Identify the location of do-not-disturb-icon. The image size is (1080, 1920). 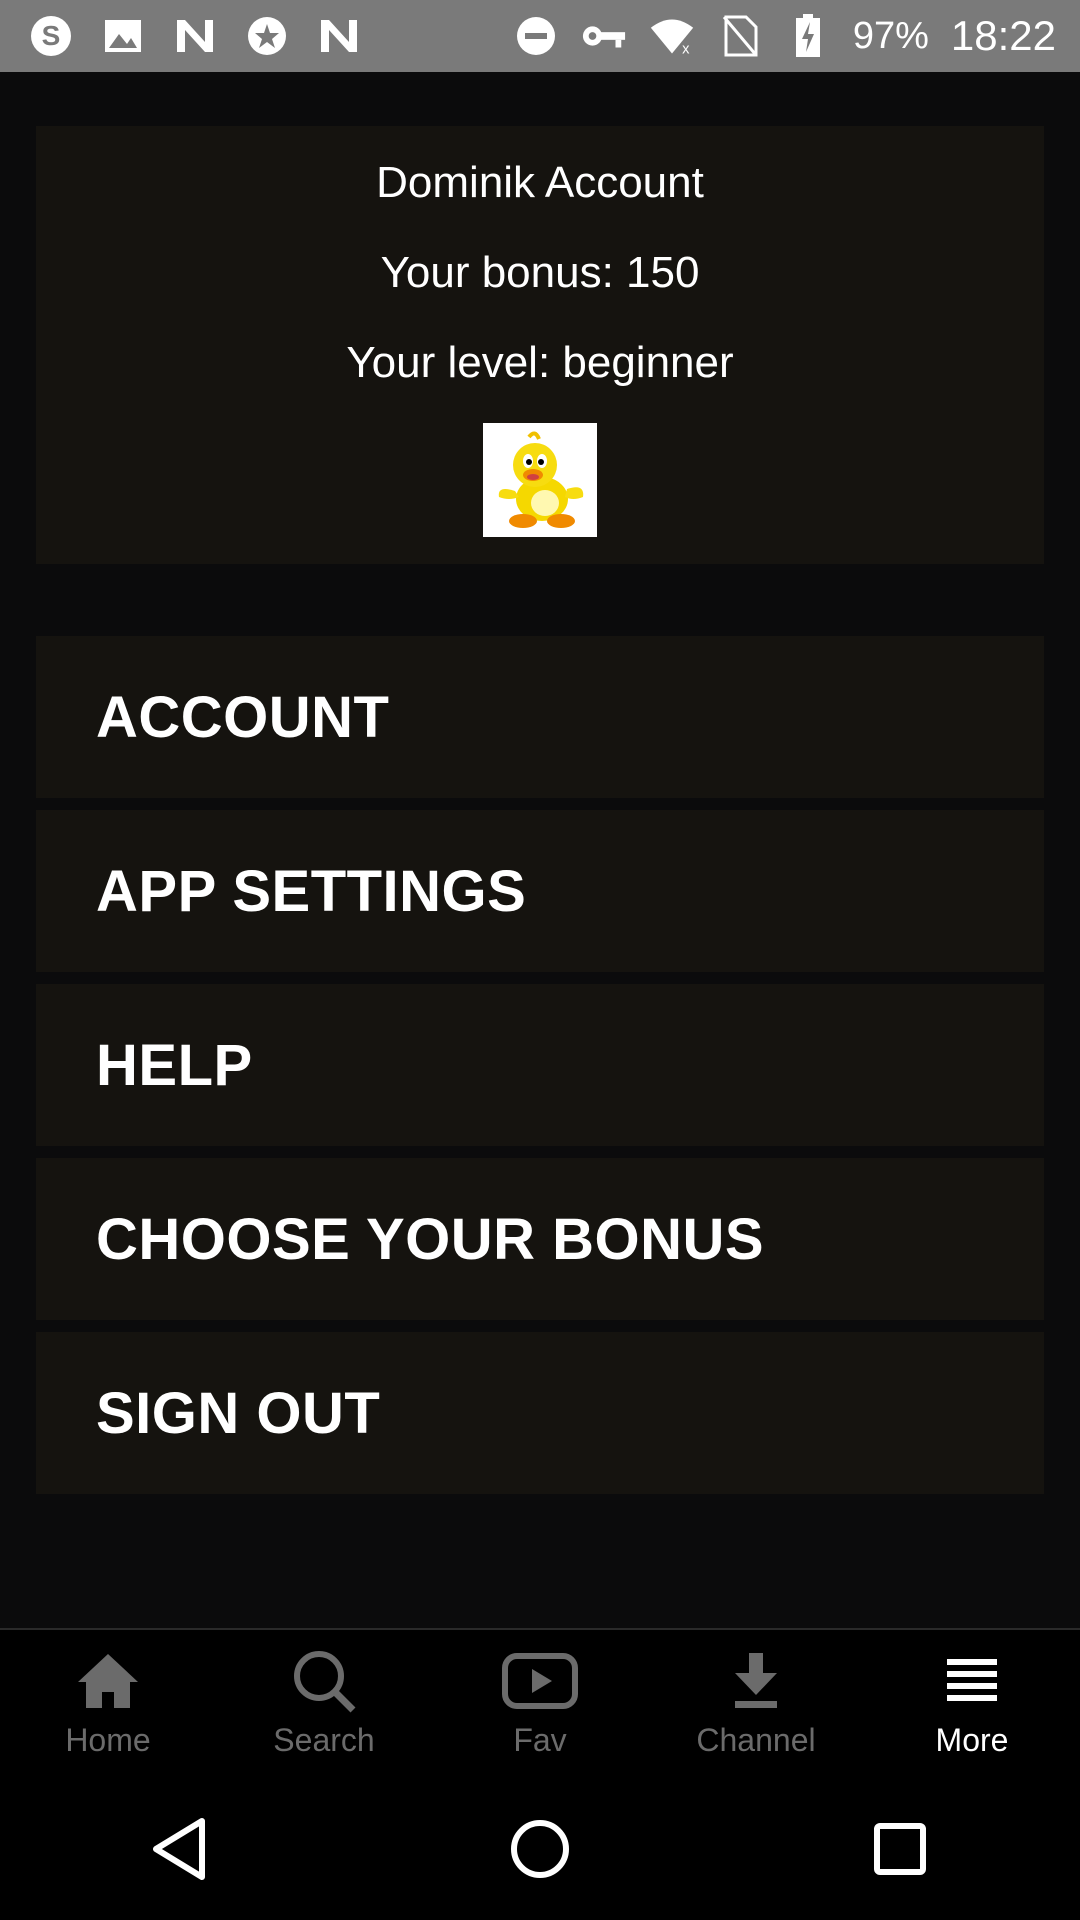
(536, 36).